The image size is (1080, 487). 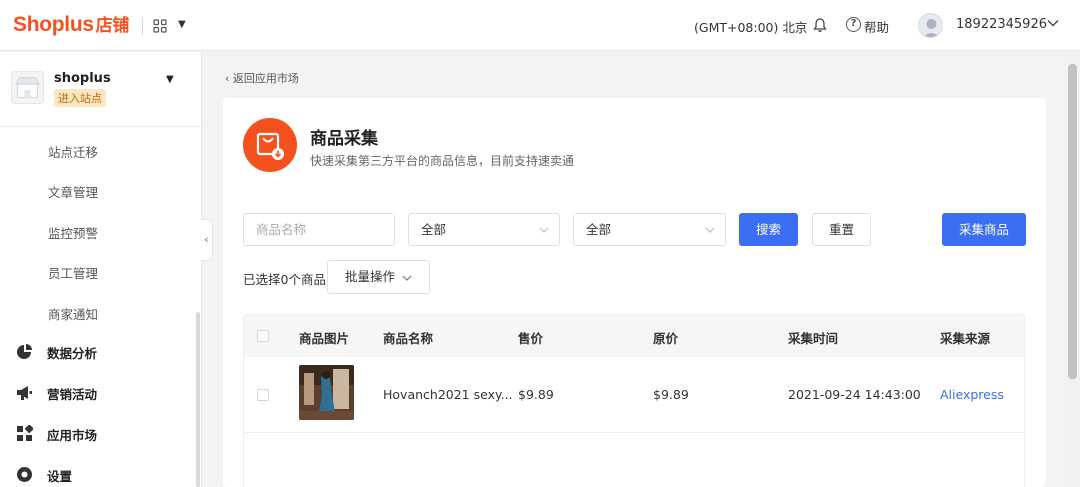 I want to click on product-original-price: $9.89, so click(x=671, y=394).